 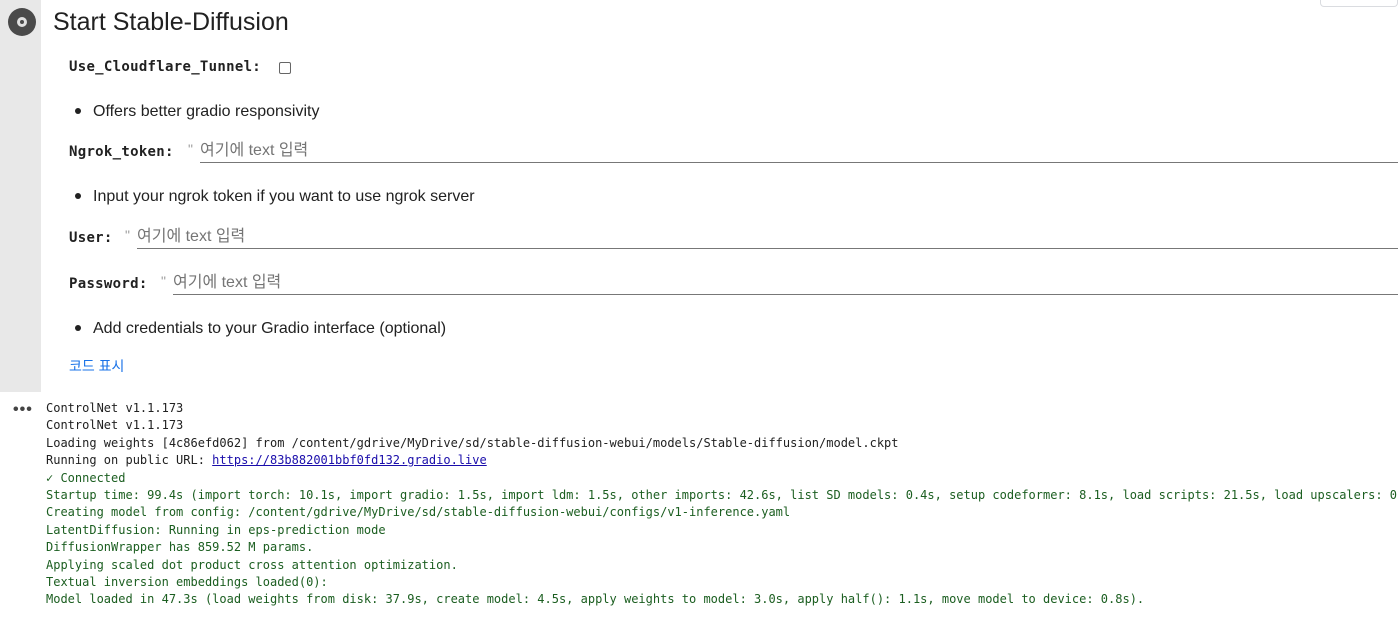 I want to click on cell-toolbar, so click(x=1359, y=3).